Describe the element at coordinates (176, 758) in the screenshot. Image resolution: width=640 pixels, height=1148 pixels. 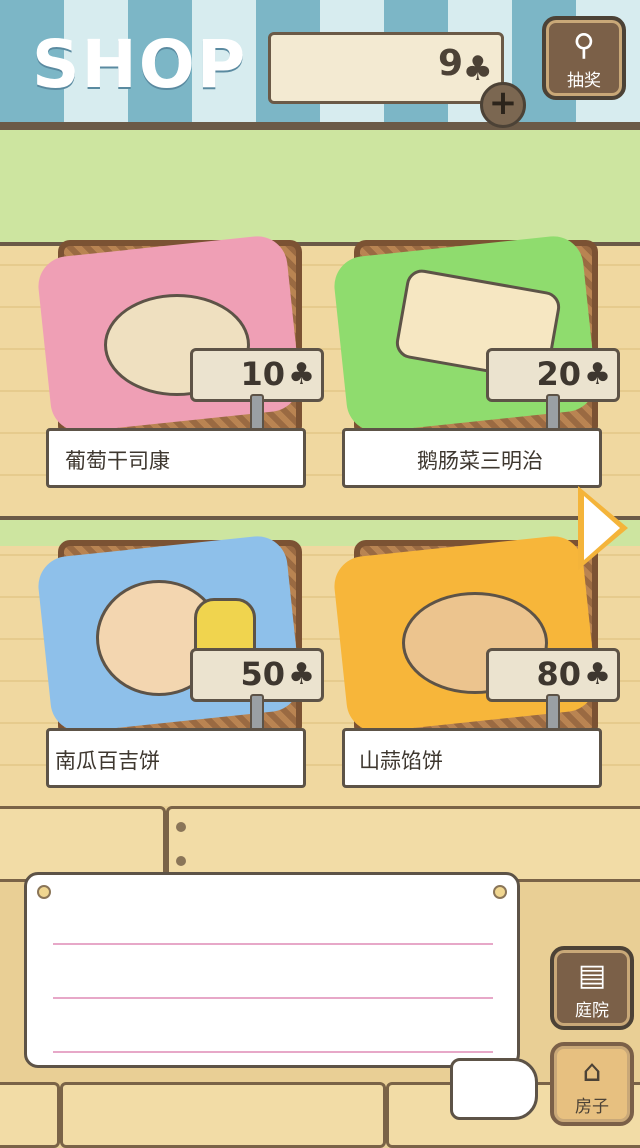
I see `item-name-plate: 南瓜百吉饼` at that location.